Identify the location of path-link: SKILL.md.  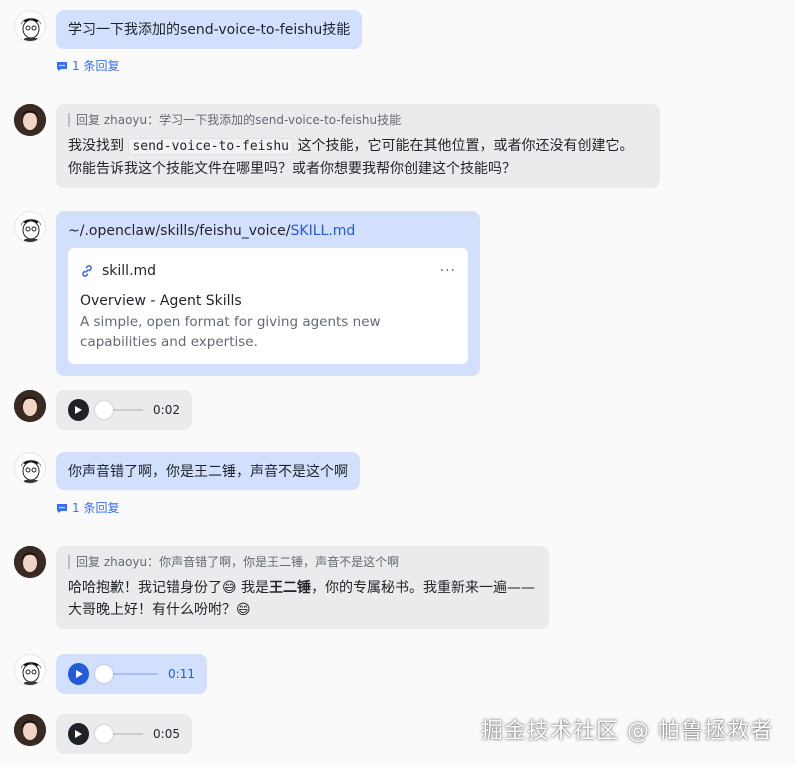
(323, 231).